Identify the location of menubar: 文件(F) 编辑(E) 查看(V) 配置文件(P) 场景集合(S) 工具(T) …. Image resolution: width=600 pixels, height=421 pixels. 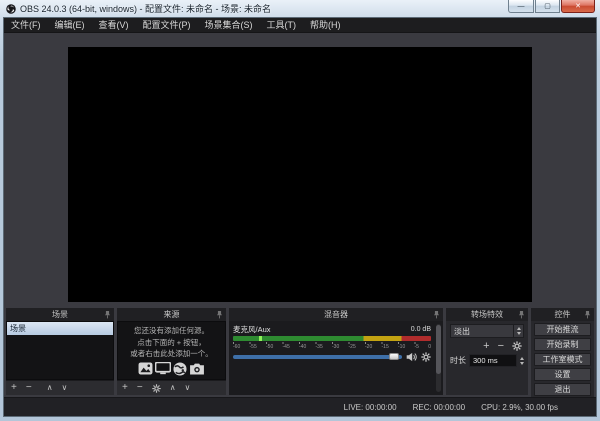
(300, 25).